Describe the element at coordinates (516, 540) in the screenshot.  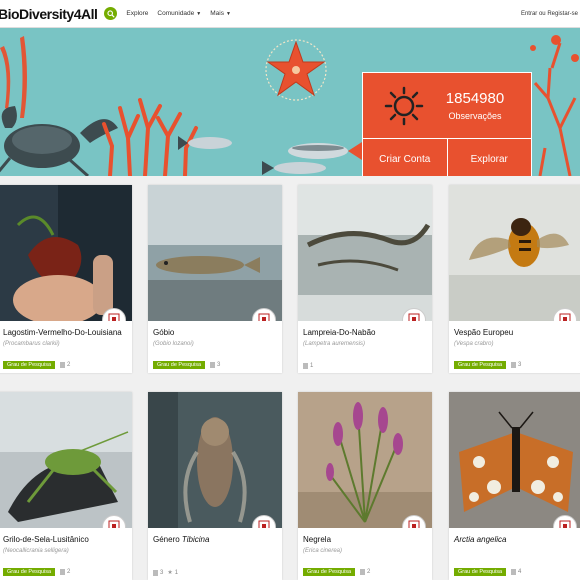
I see `species-name: Arctia angelica` at that location.